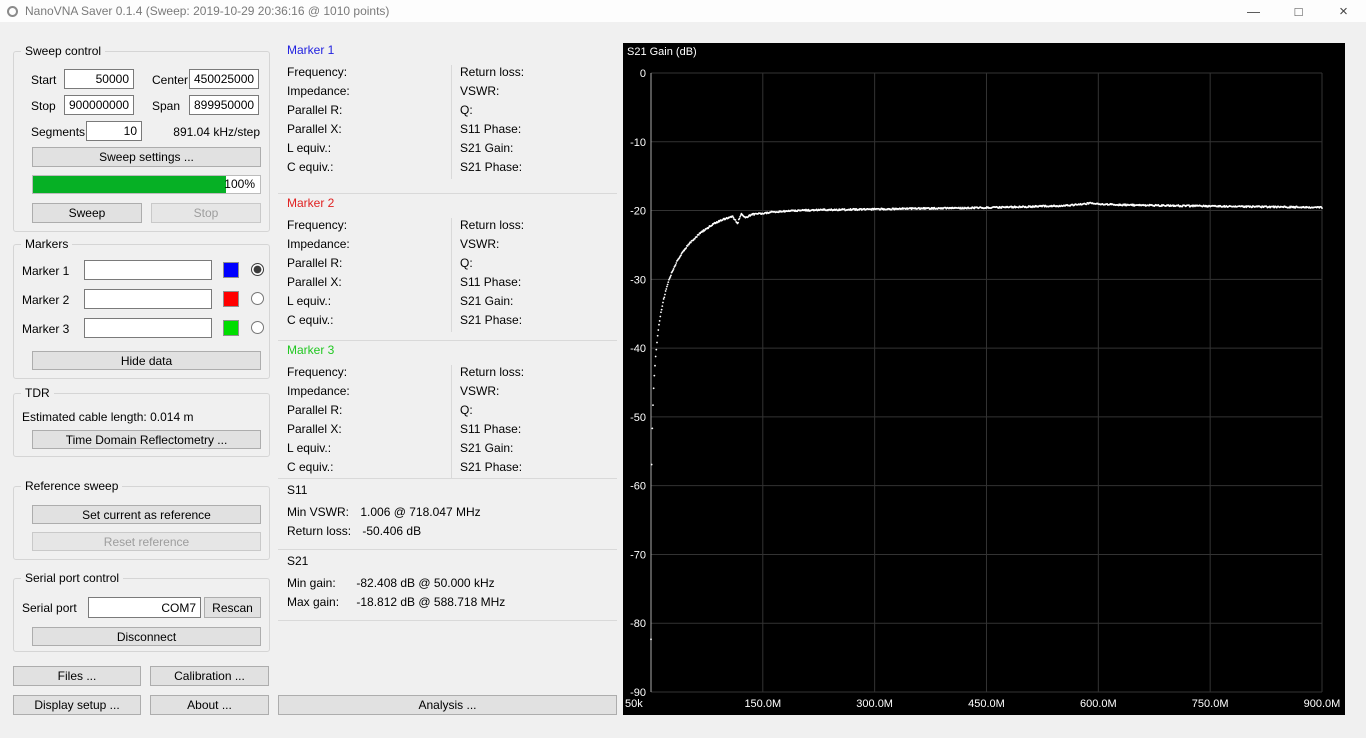  I want to click on sweep-progress-bar: 100%, so click(146, 184).